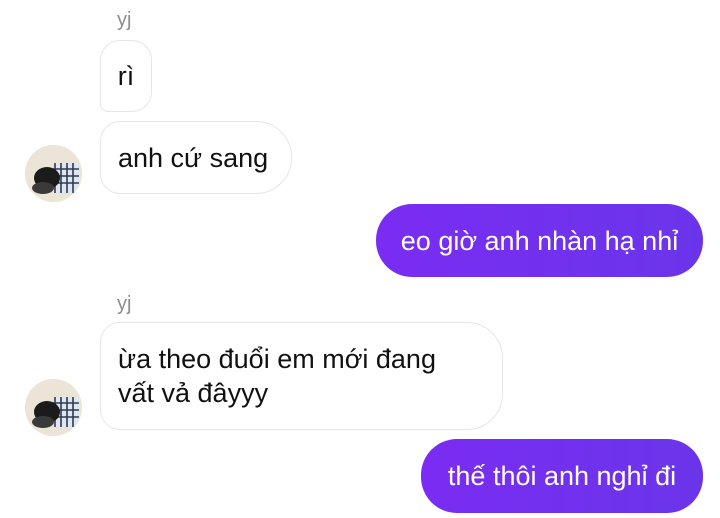 The height and width of the screenshot is (518, 720). I want to click on outgoing-message-bubble: eo giờ anh nhàn hạ nhỉ, so click(539, 240).